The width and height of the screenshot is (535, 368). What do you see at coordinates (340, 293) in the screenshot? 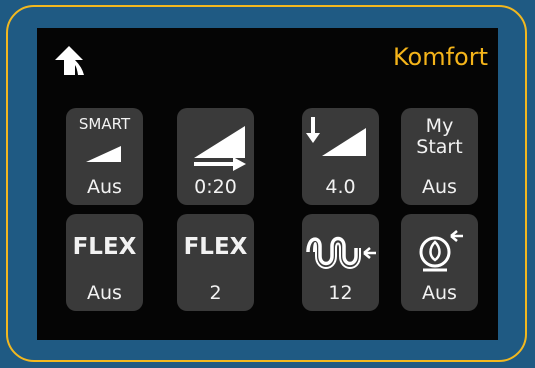
I see `tile-value: 12` at bounding box center [340, 293].